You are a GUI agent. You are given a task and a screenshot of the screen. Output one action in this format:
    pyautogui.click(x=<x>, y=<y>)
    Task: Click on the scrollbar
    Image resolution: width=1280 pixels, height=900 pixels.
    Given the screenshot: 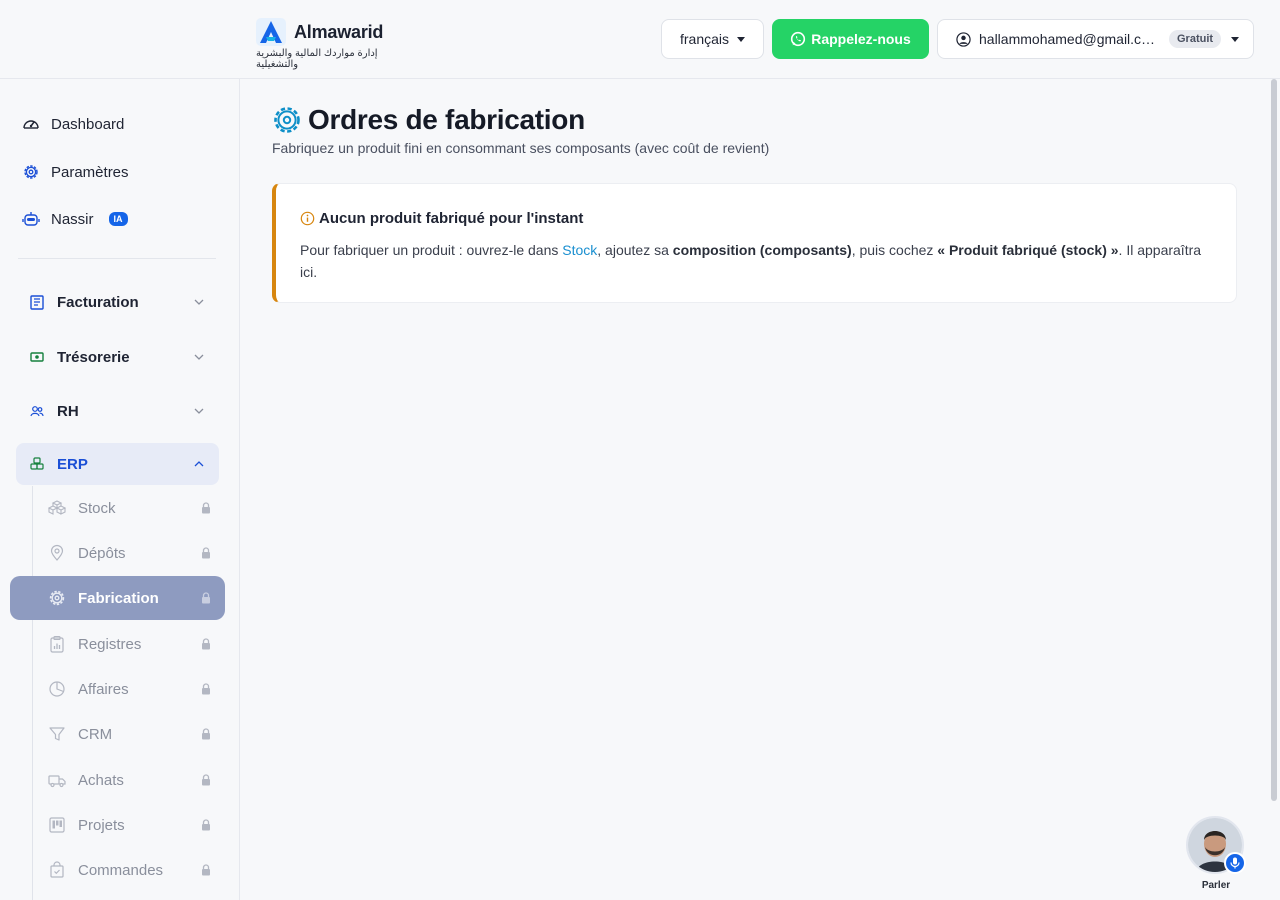 What is the action you would take?
    pyautogui.click(x=1274, y=440)
    